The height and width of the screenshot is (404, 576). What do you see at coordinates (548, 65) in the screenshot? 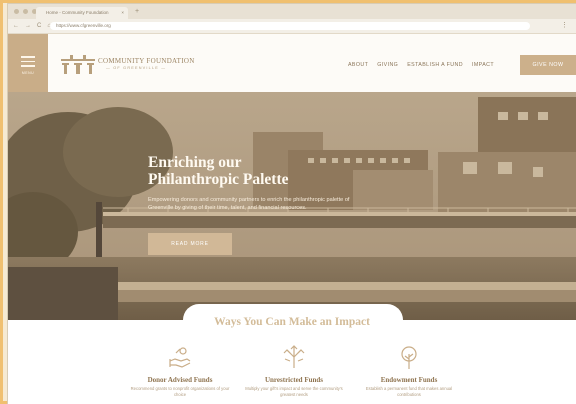
I see `give-now-button: GIVE NOW` at bounding box center [548, 65].